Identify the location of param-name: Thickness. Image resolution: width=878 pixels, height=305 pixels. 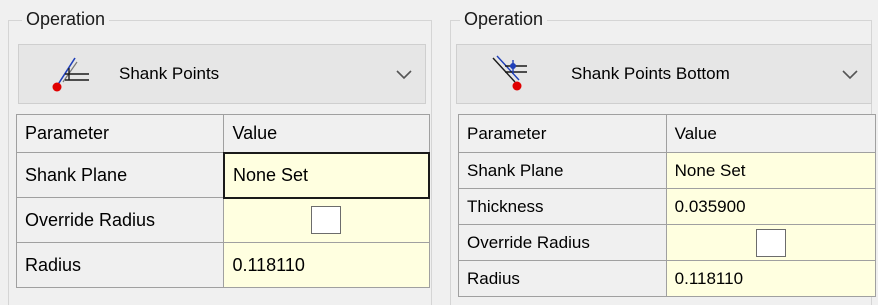
(562, 206).